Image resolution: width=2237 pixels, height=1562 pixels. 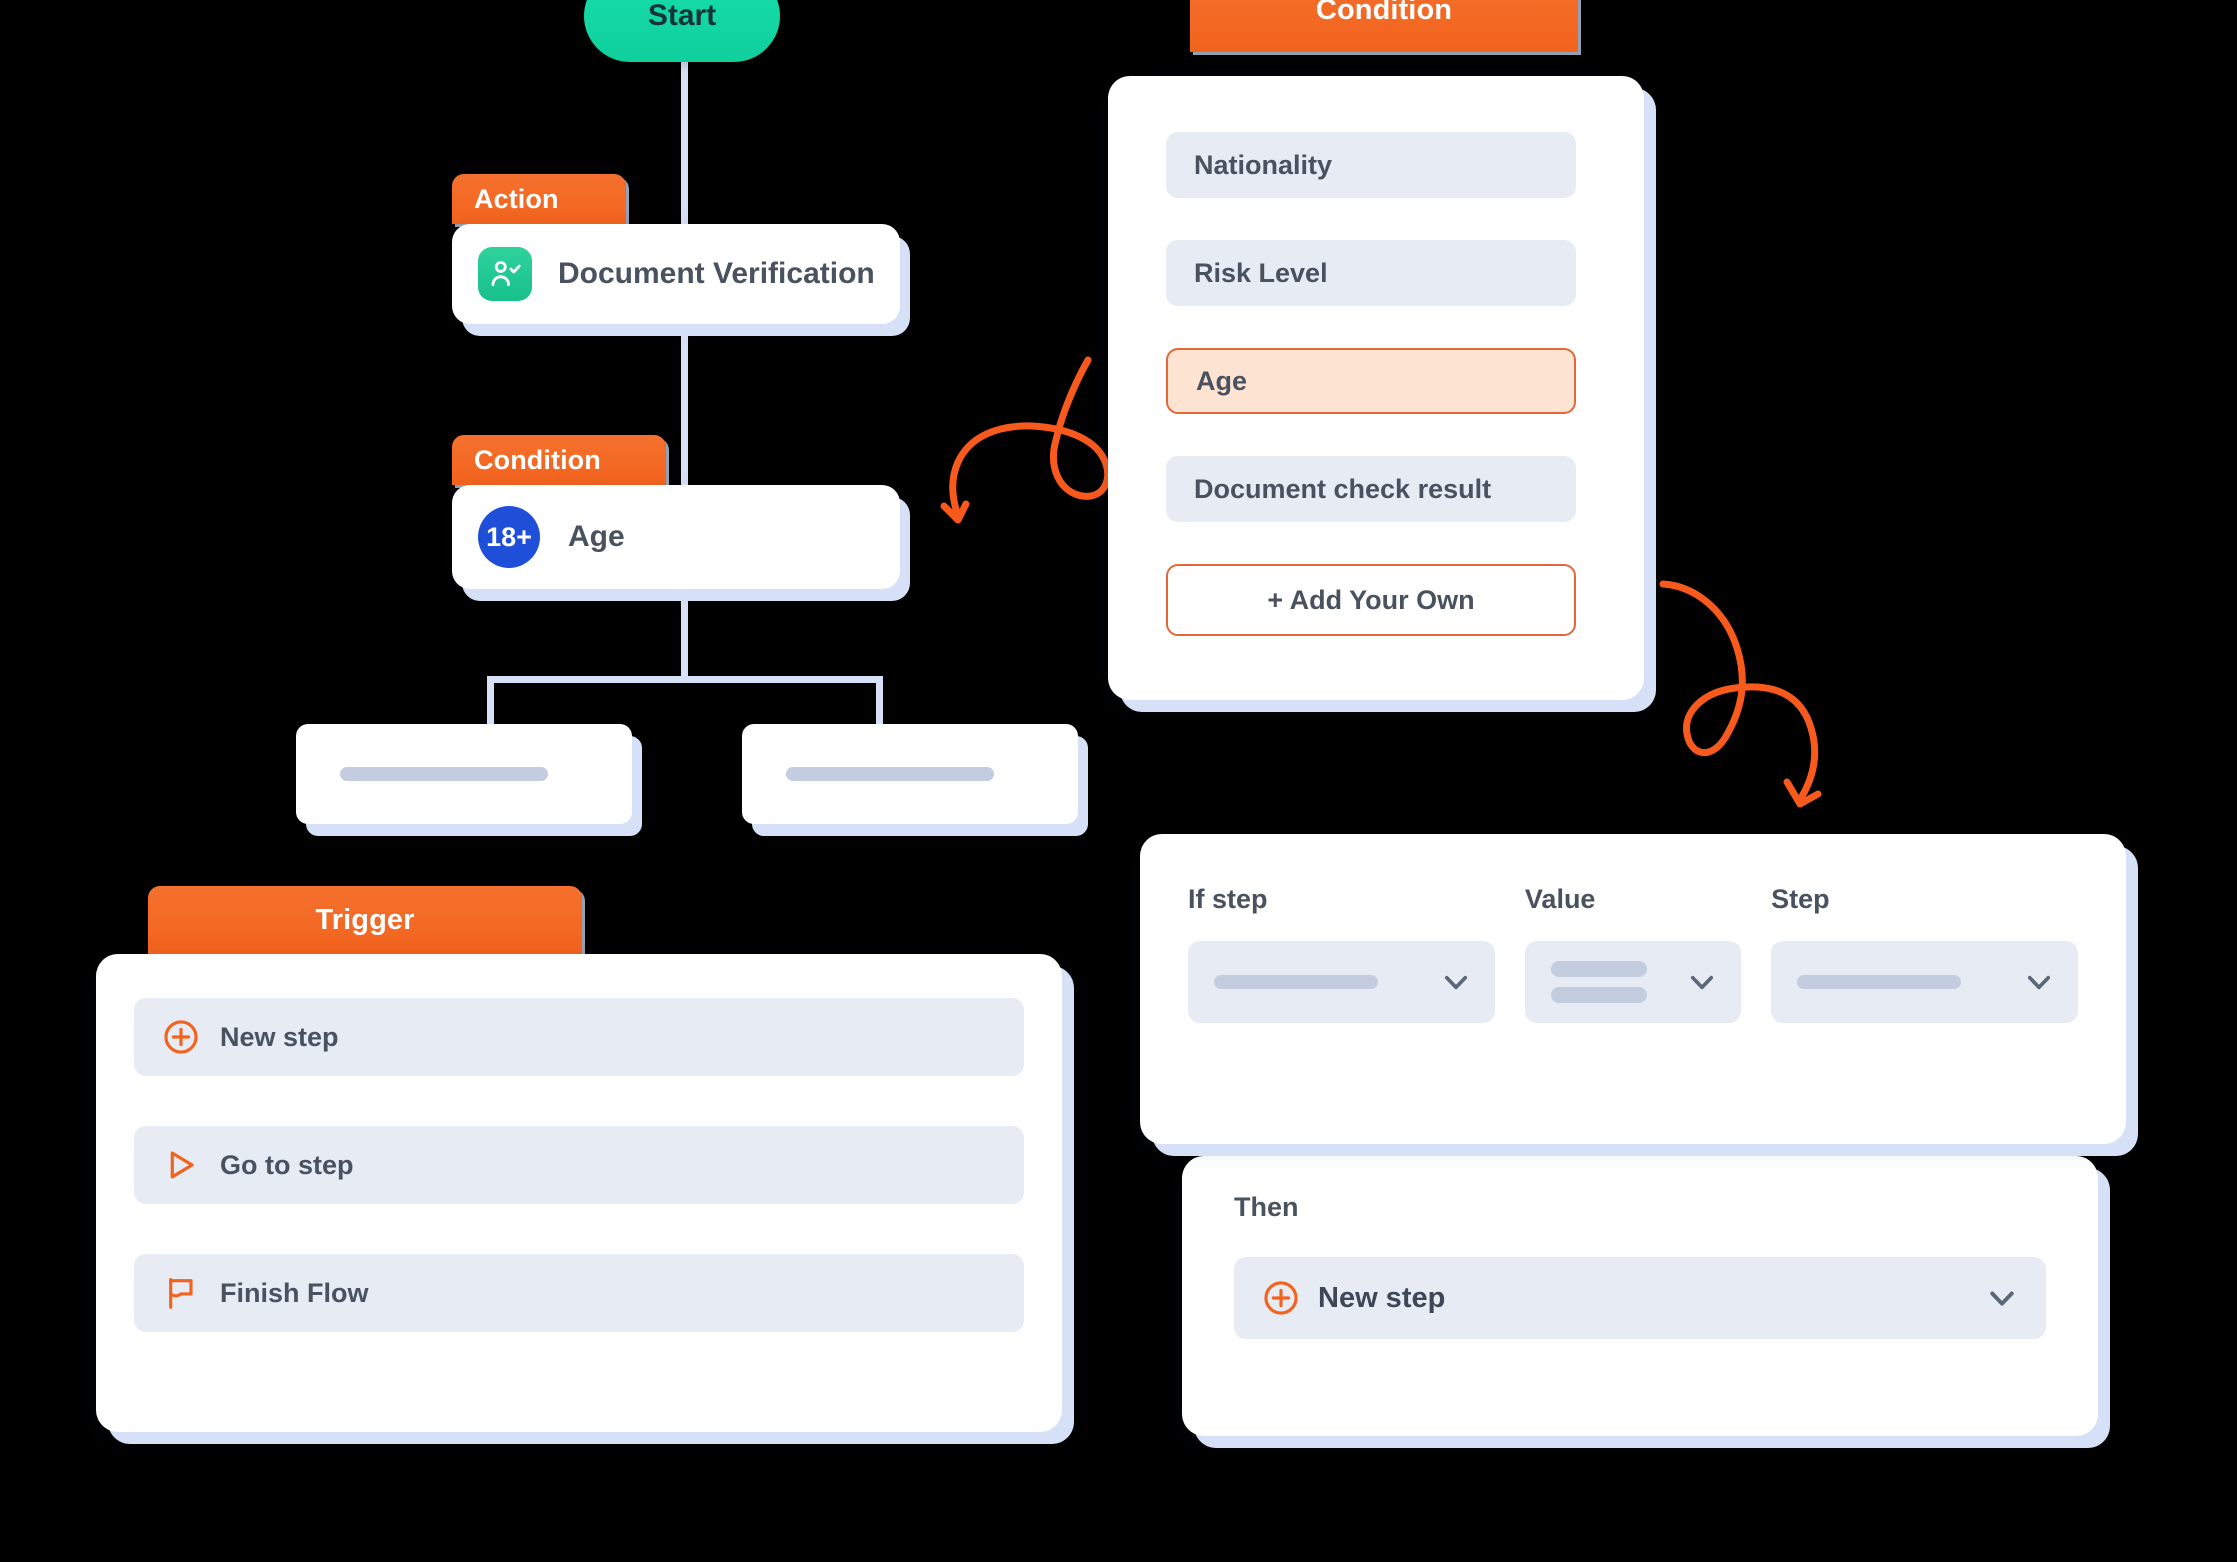 I want to click on value-dropdown, so click(x=1633, y=982).